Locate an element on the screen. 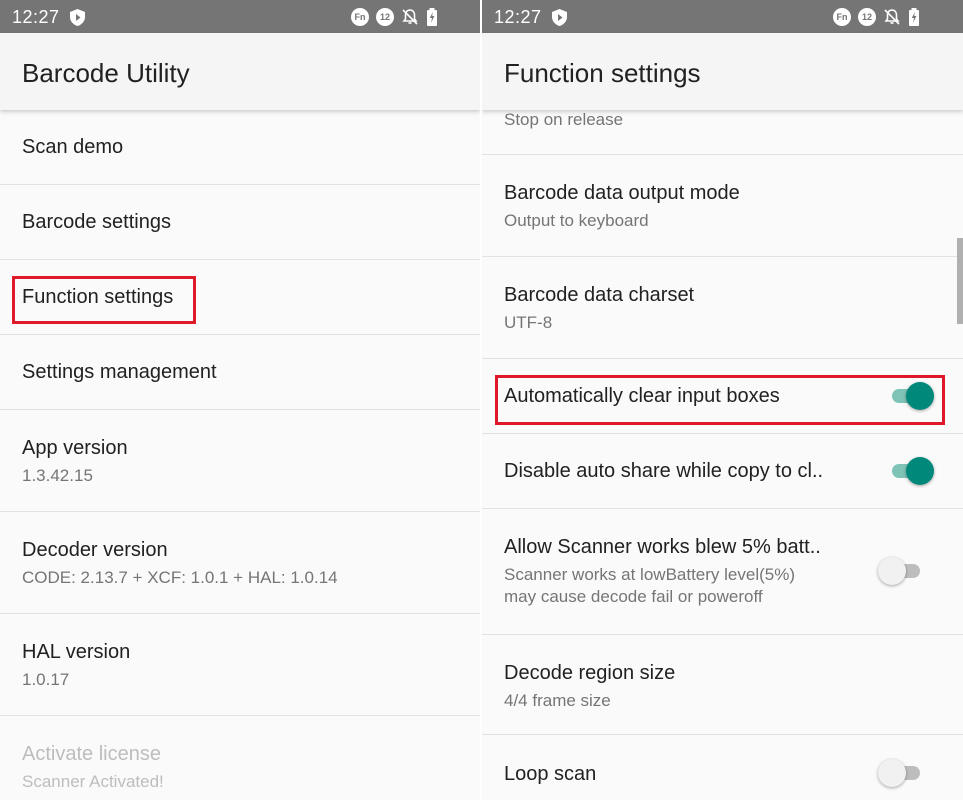  info-item-value: CODE: 2.13.7 + XCF: 1.0.1 + HAL: 1.0.14 is located at coordinates (180, 577).